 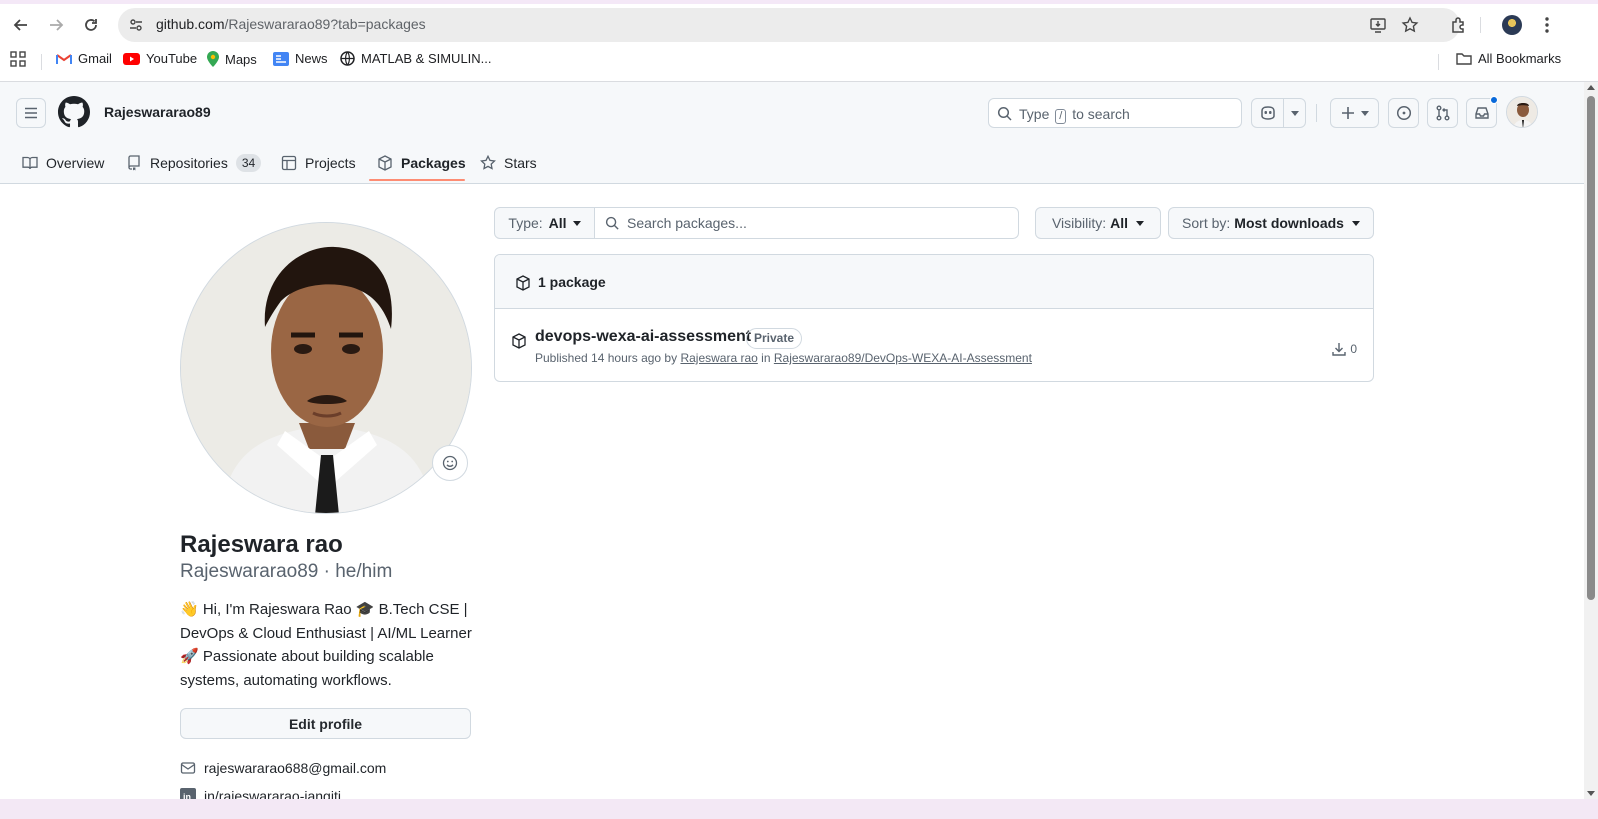 I want to click on address-bar: github.com/Rajeswararao89?tab=packages, so click(x=789, y=25).